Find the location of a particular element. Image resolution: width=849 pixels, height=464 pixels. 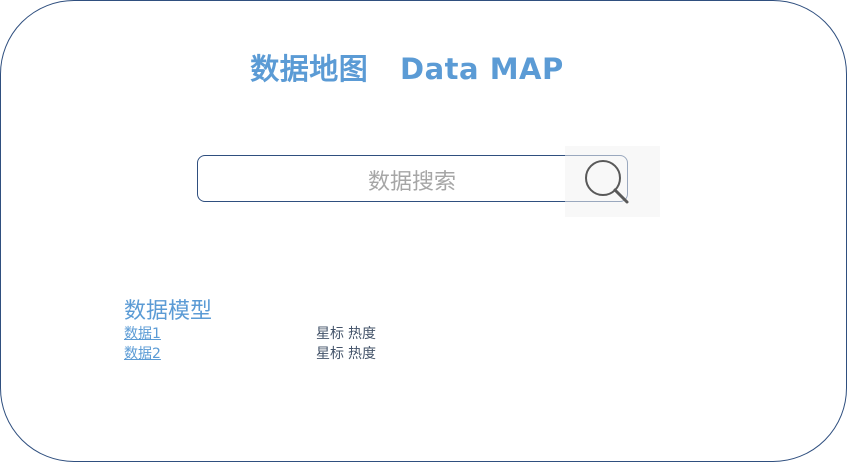

search-input: 数据搜索 is located at coordinates (412, 178).